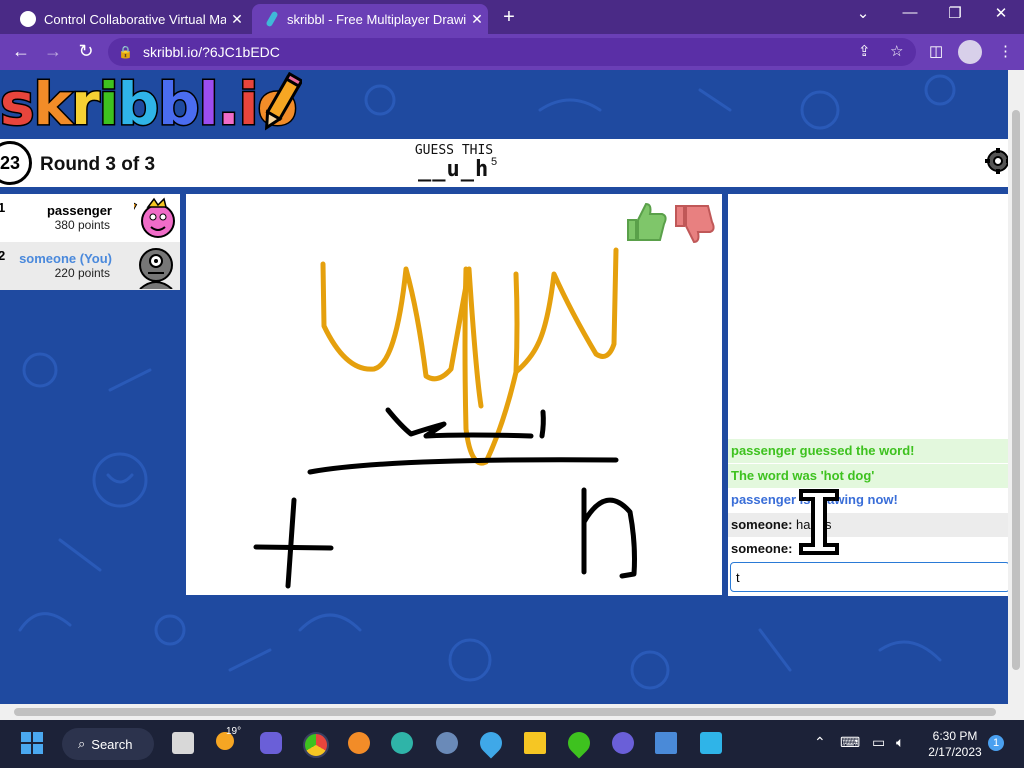 The width and height of the screenshot is (1024, 768). I want to click on chat-message: passenger is drawing now!, so click(868, 500).